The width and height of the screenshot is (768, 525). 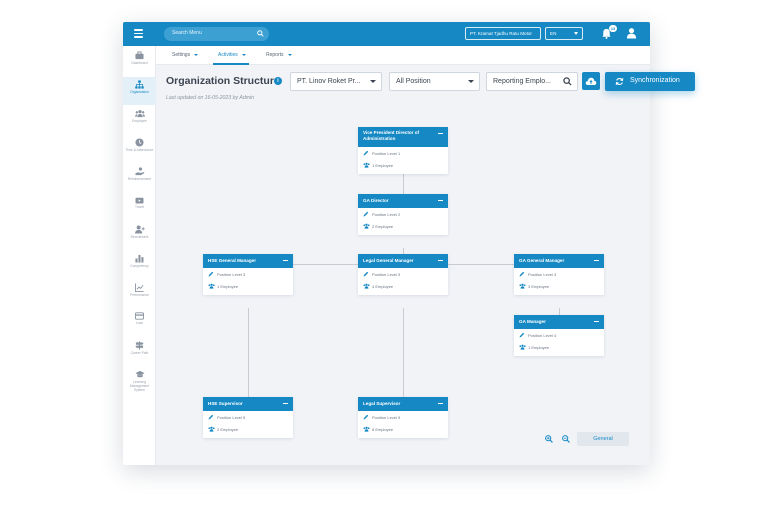 I want to click on sidebar-item-label: Performance, so click(x=139, y=295).